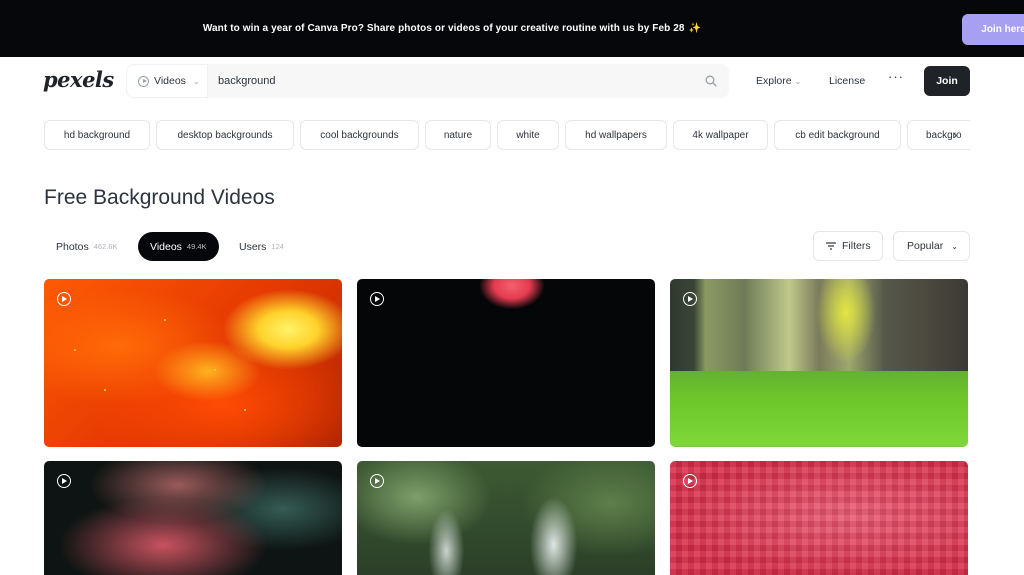 The height and width of the screenshot is (575, 1024). I want to click on filters-label: Filters, so click(856, 246).